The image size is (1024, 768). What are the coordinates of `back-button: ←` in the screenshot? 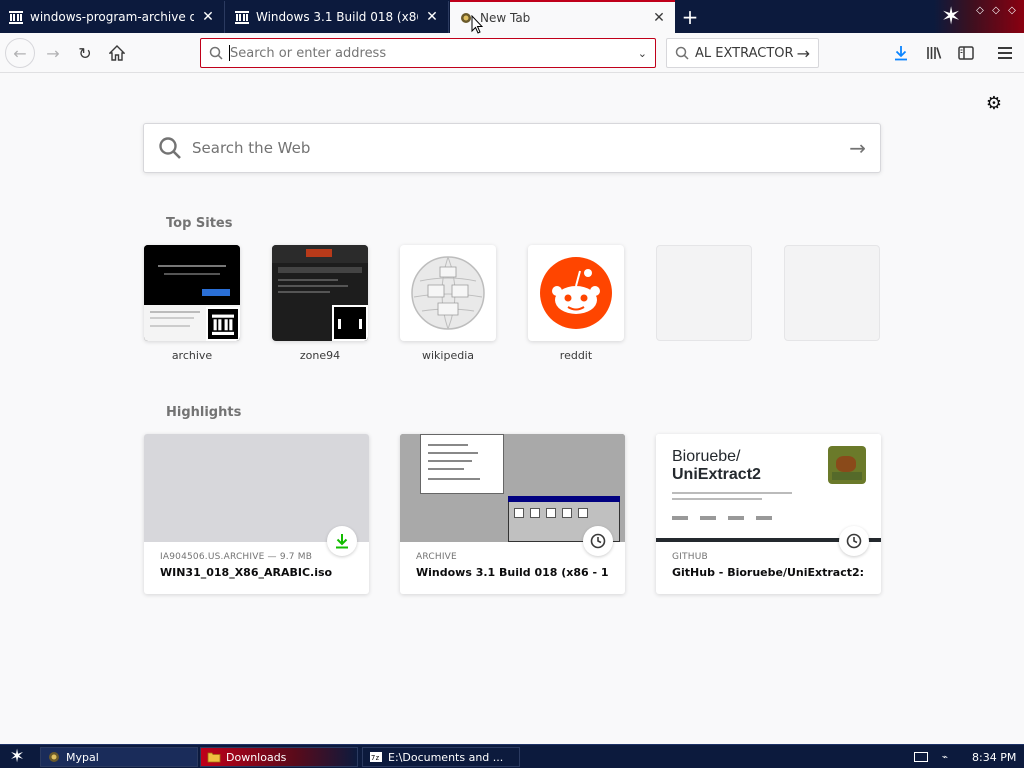 It's located at (20, 53).